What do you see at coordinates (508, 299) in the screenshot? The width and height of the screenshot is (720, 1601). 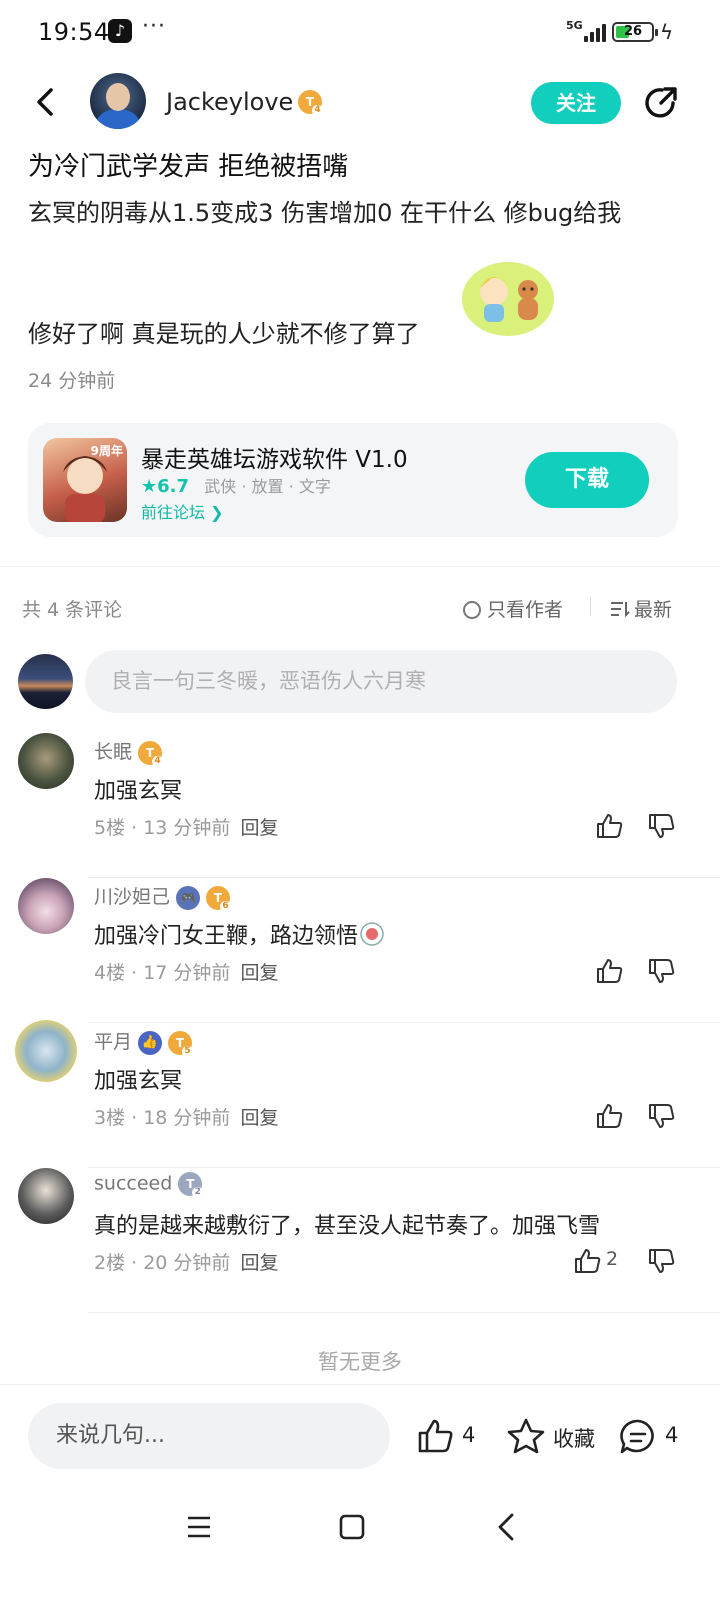 I see `emoji-sticker-image` at bounding box center [508, 299].